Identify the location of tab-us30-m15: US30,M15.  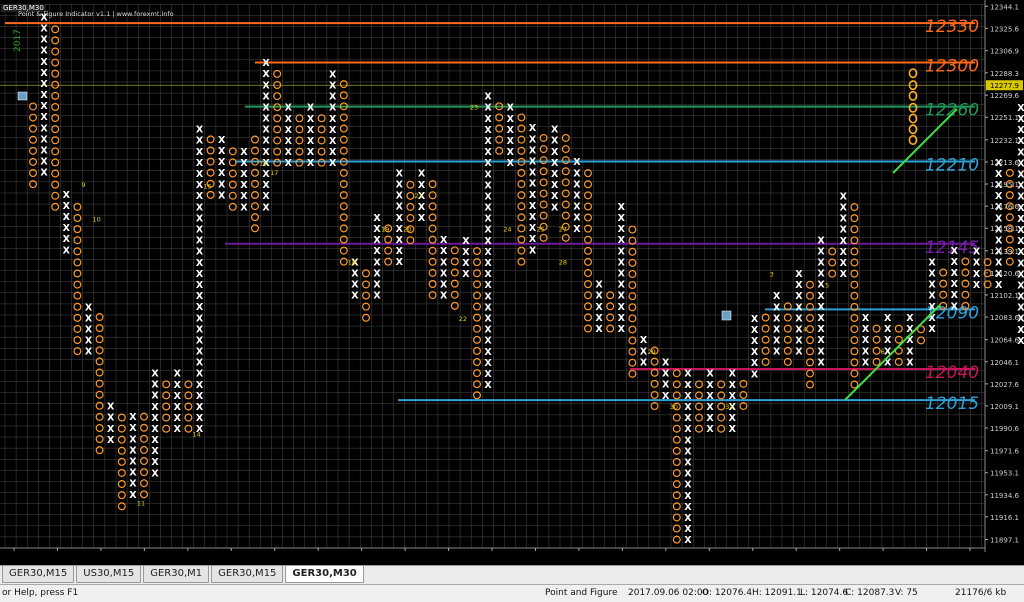
(109, 574).